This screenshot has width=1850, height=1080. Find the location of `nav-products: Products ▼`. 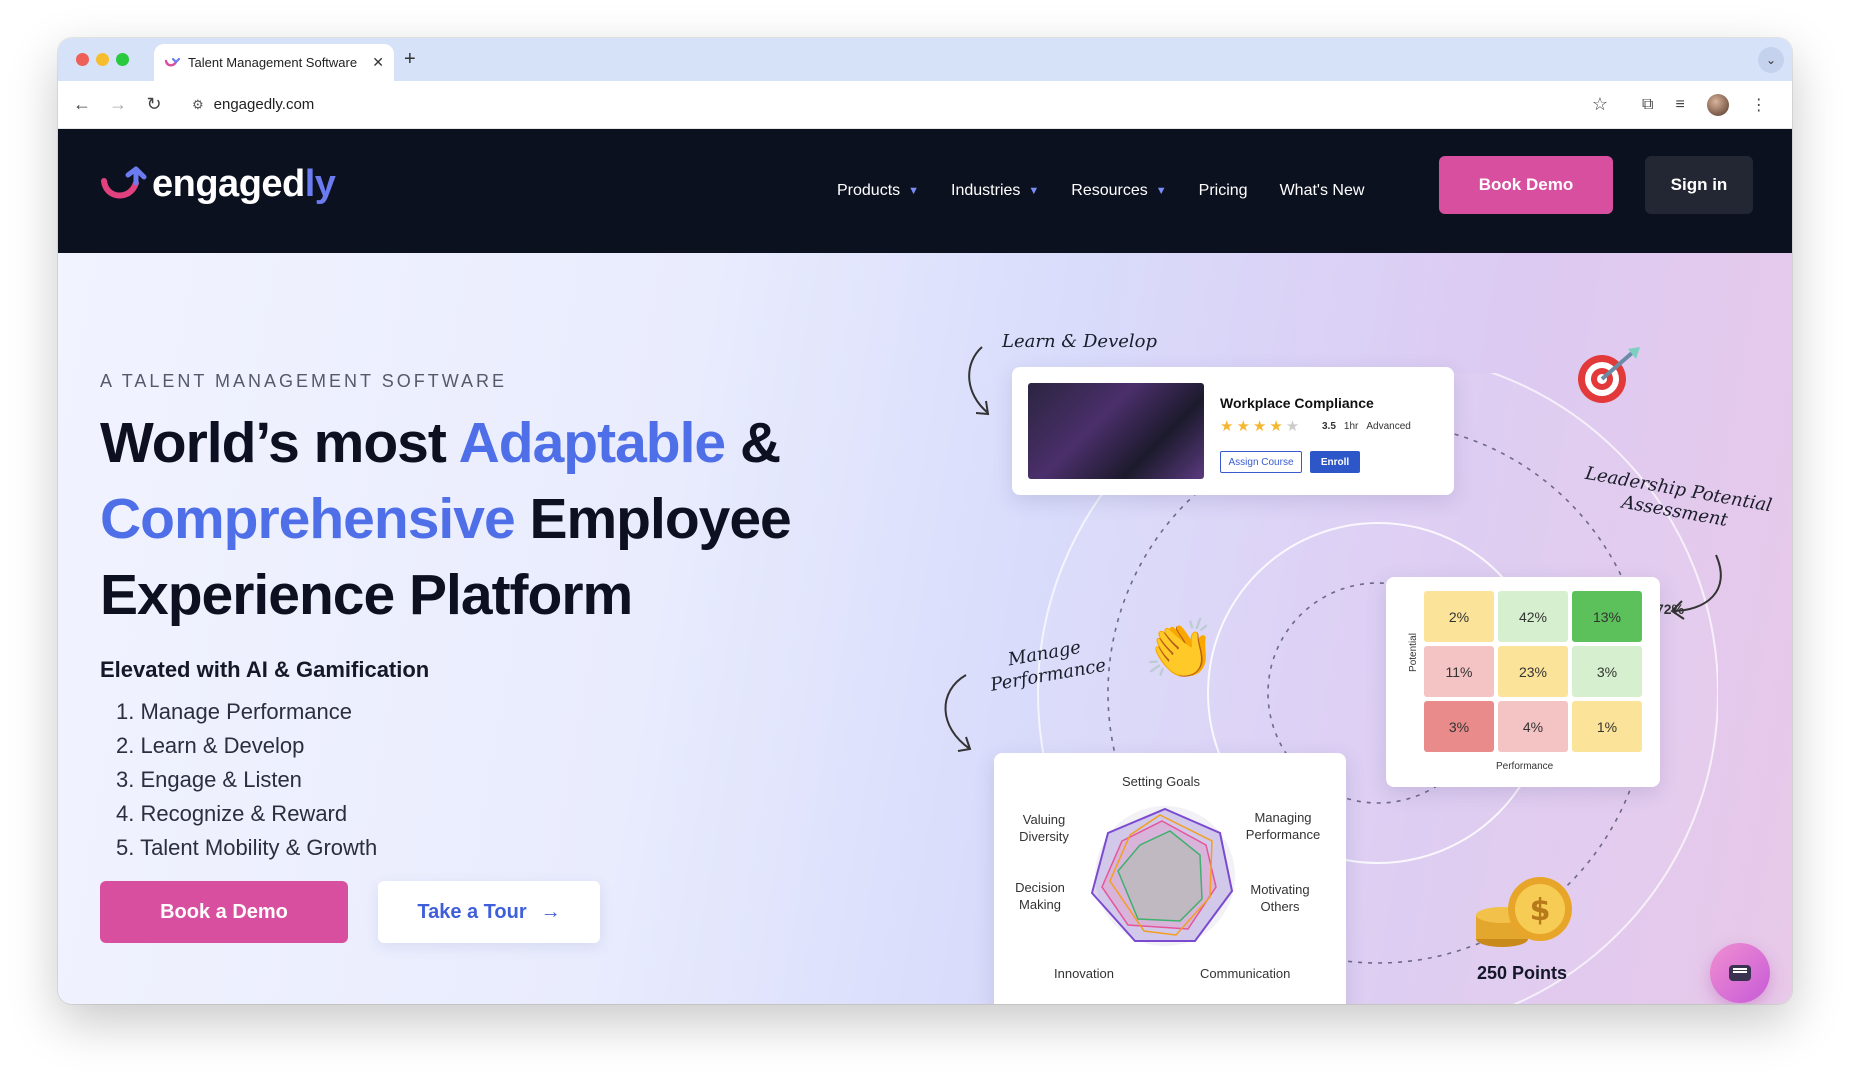

nav-products: Products ▼ is located at coordinates (878, 191).